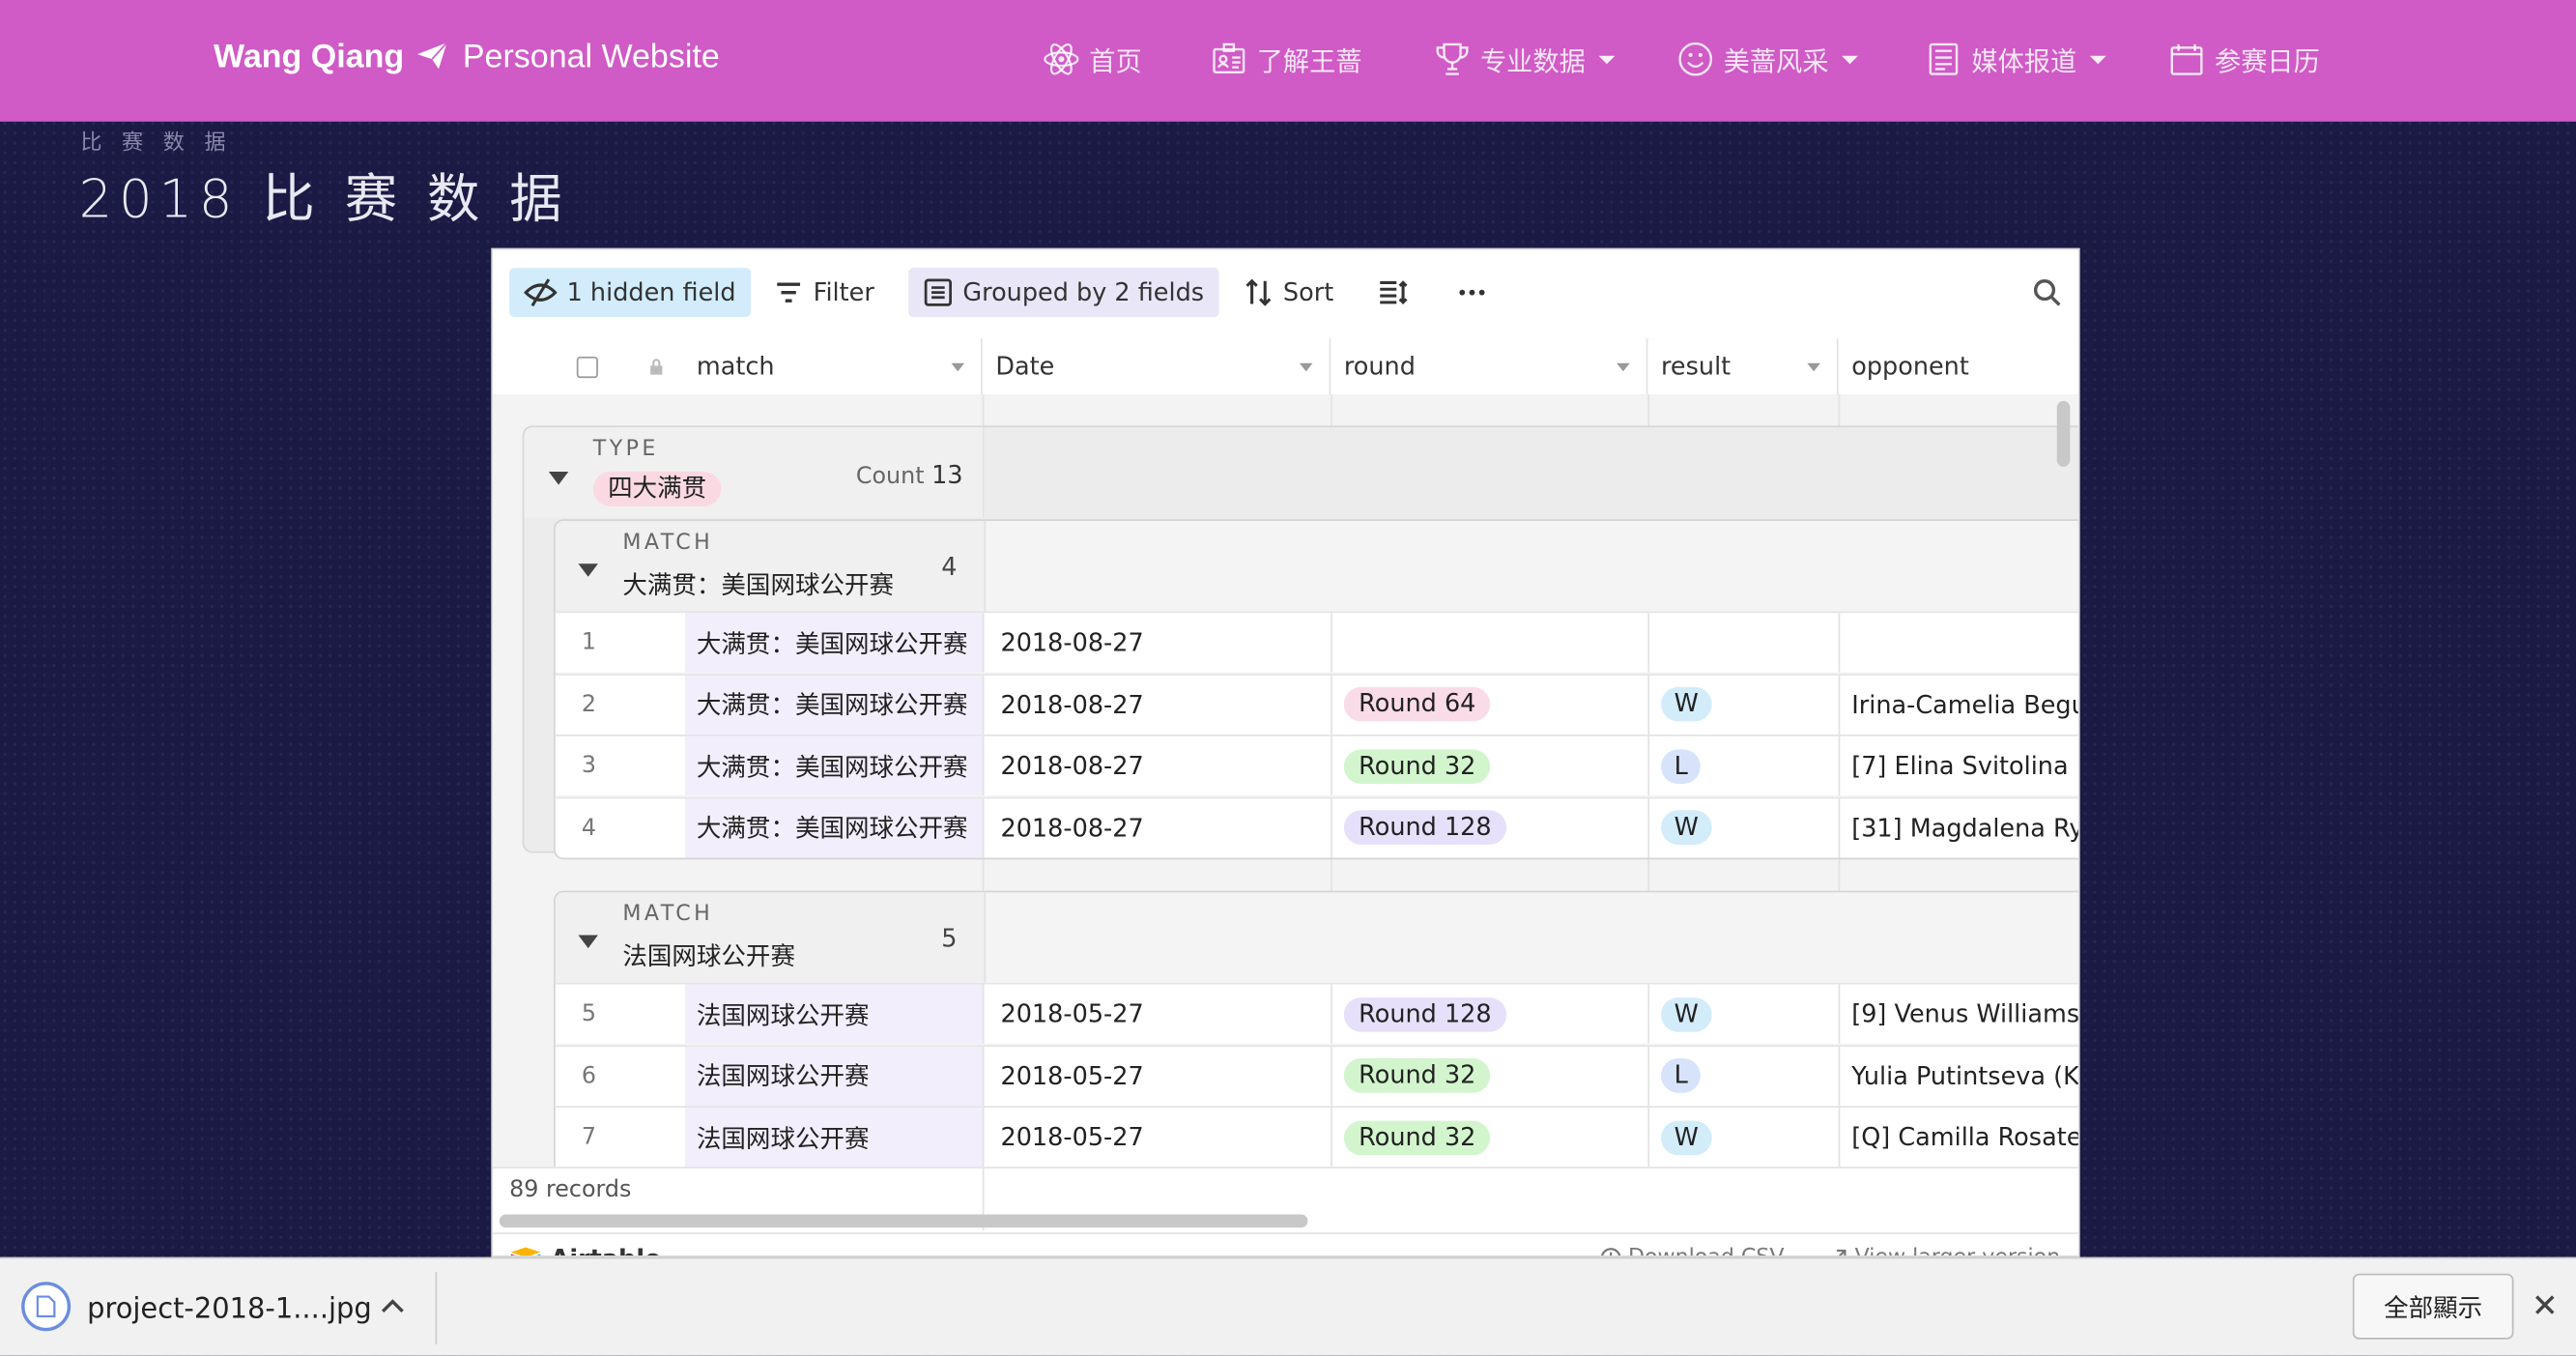 This screenshot has height=1356, width=2576. Describe the element at coordinates (1393, 292) in the screenshot. I see `row-height-button` at that location.